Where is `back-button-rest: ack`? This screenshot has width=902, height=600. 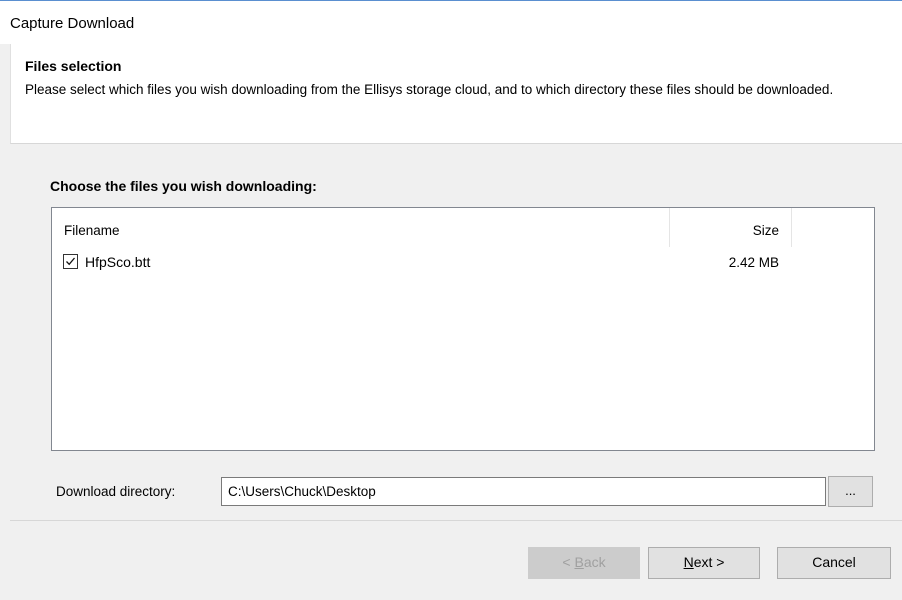
back-button-rest: ack is located at coordinates (594, 562).